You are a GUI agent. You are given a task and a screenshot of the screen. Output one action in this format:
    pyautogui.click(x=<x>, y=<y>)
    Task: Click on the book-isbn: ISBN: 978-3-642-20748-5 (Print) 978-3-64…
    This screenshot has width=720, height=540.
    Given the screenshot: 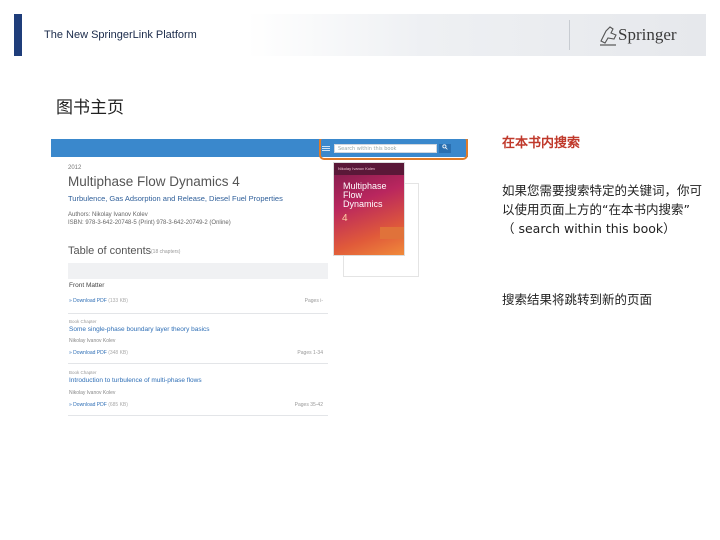 What is the action you would take?
    pyautogui.click(x=149, y=223)
    